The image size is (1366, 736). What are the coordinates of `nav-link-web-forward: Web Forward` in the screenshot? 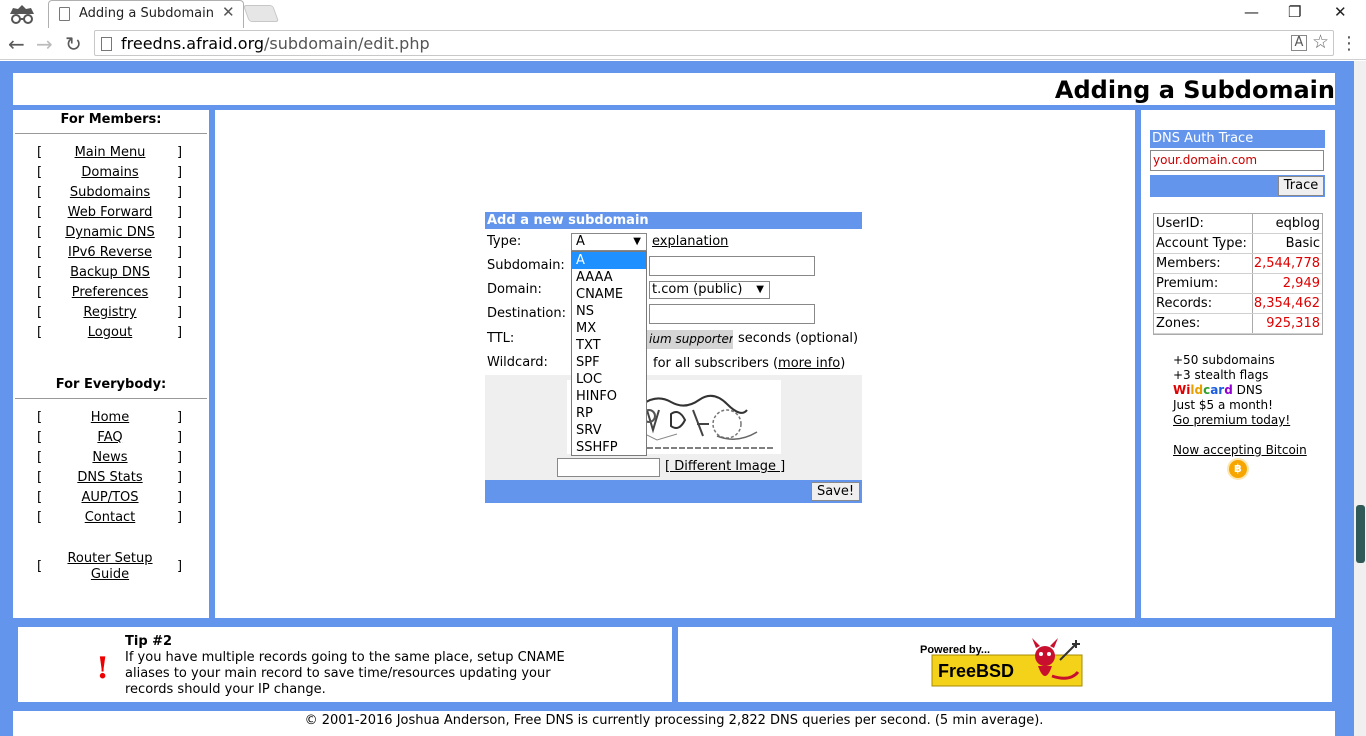 It's located at (110, 212).